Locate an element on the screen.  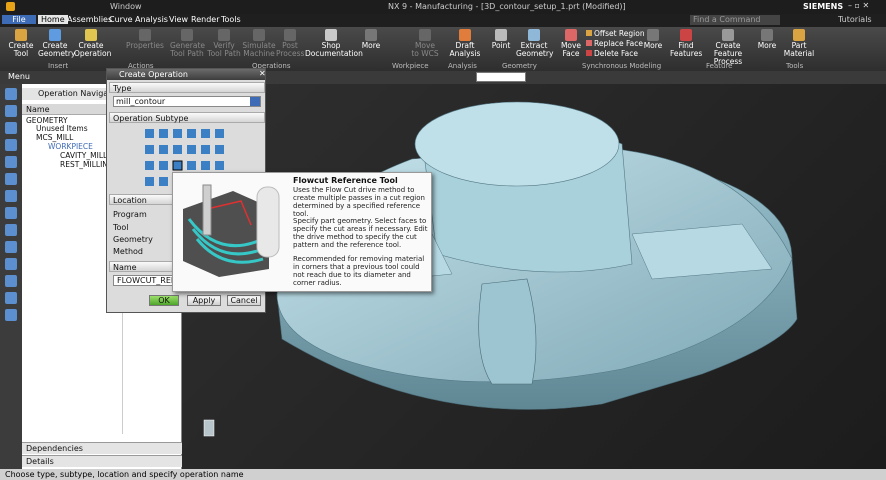
roles-icon is located at coordinates (11, 213).